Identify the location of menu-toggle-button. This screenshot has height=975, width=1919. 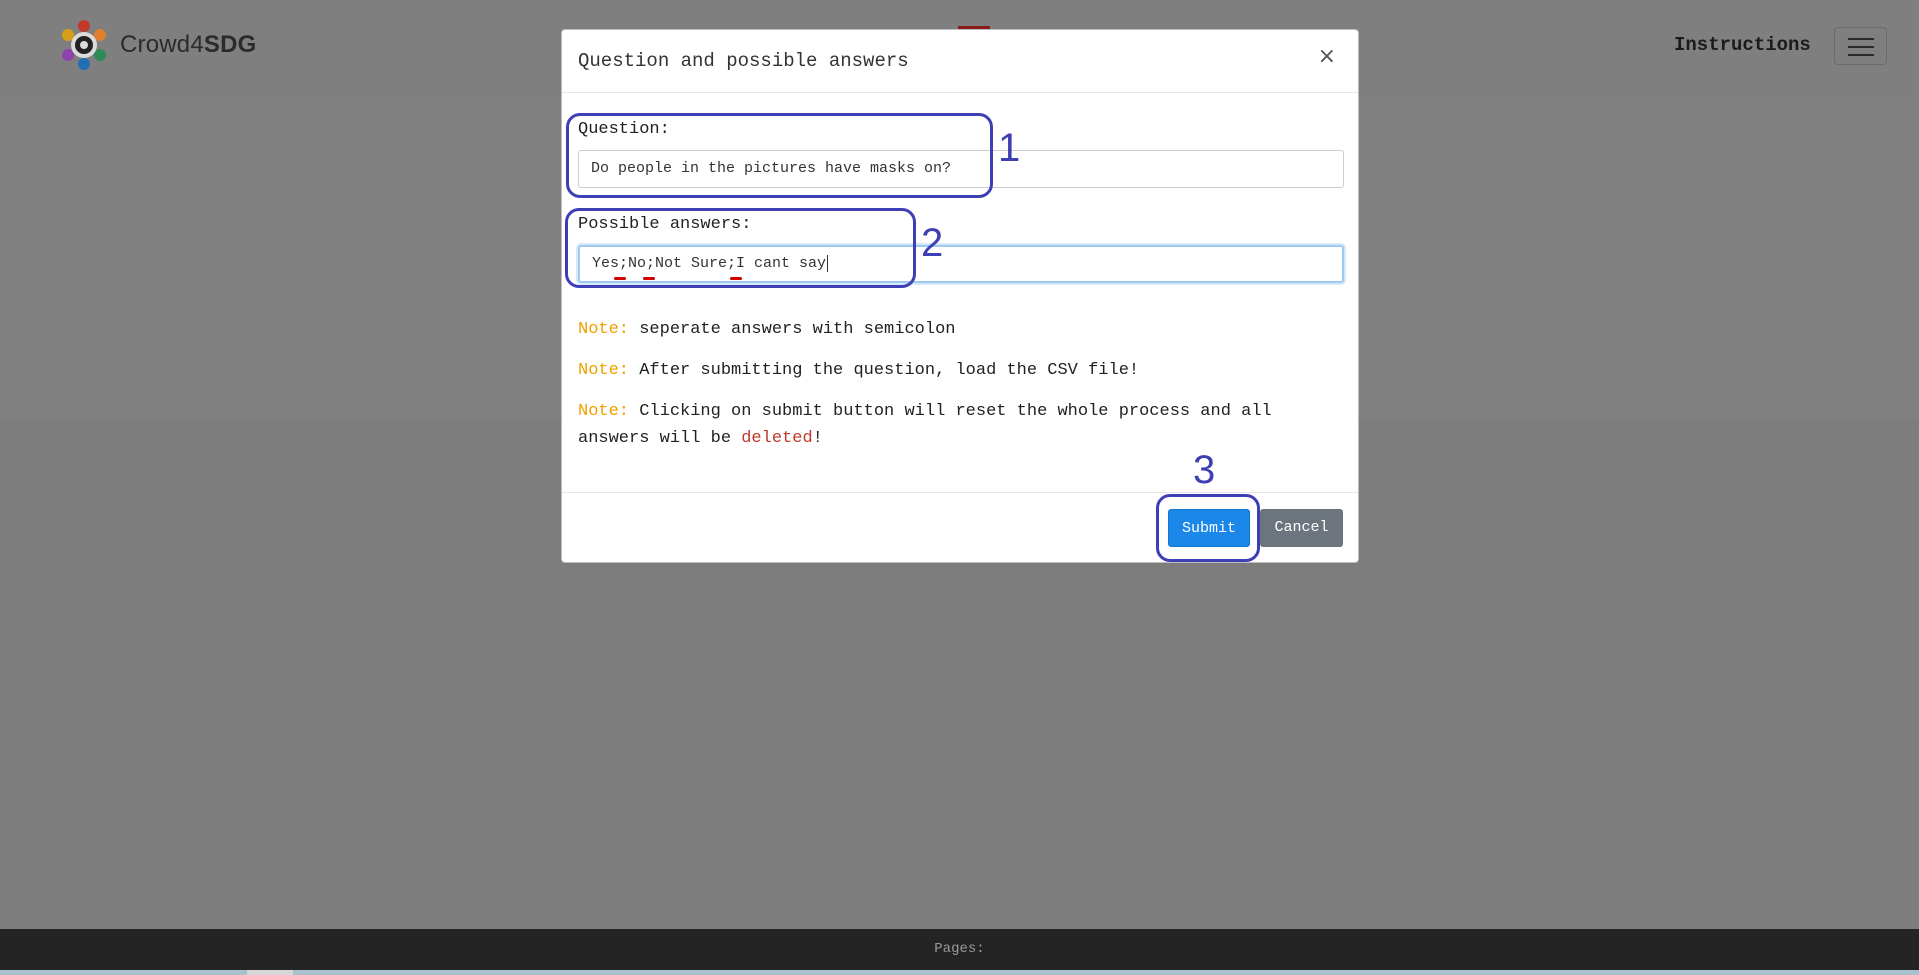
(1860, 46).